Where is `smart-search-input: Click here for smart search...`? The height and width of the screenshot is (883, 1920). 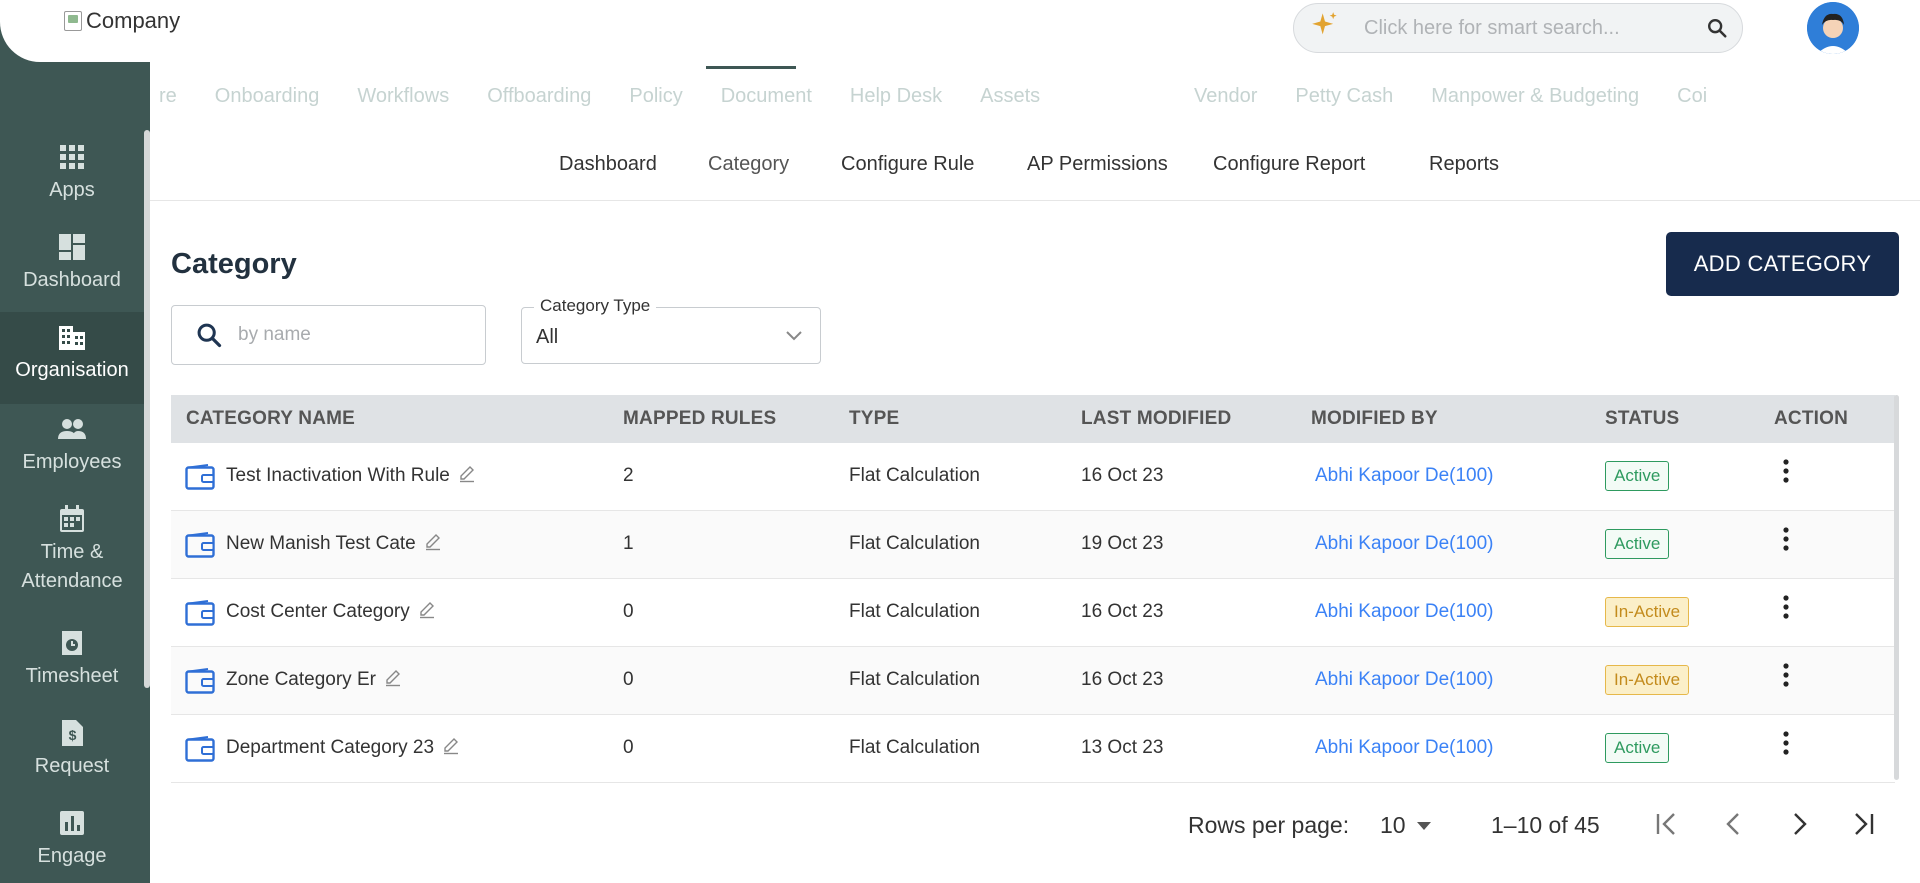 smart-search-input: Click here for smart search... is located at coordinates (1521, 28).